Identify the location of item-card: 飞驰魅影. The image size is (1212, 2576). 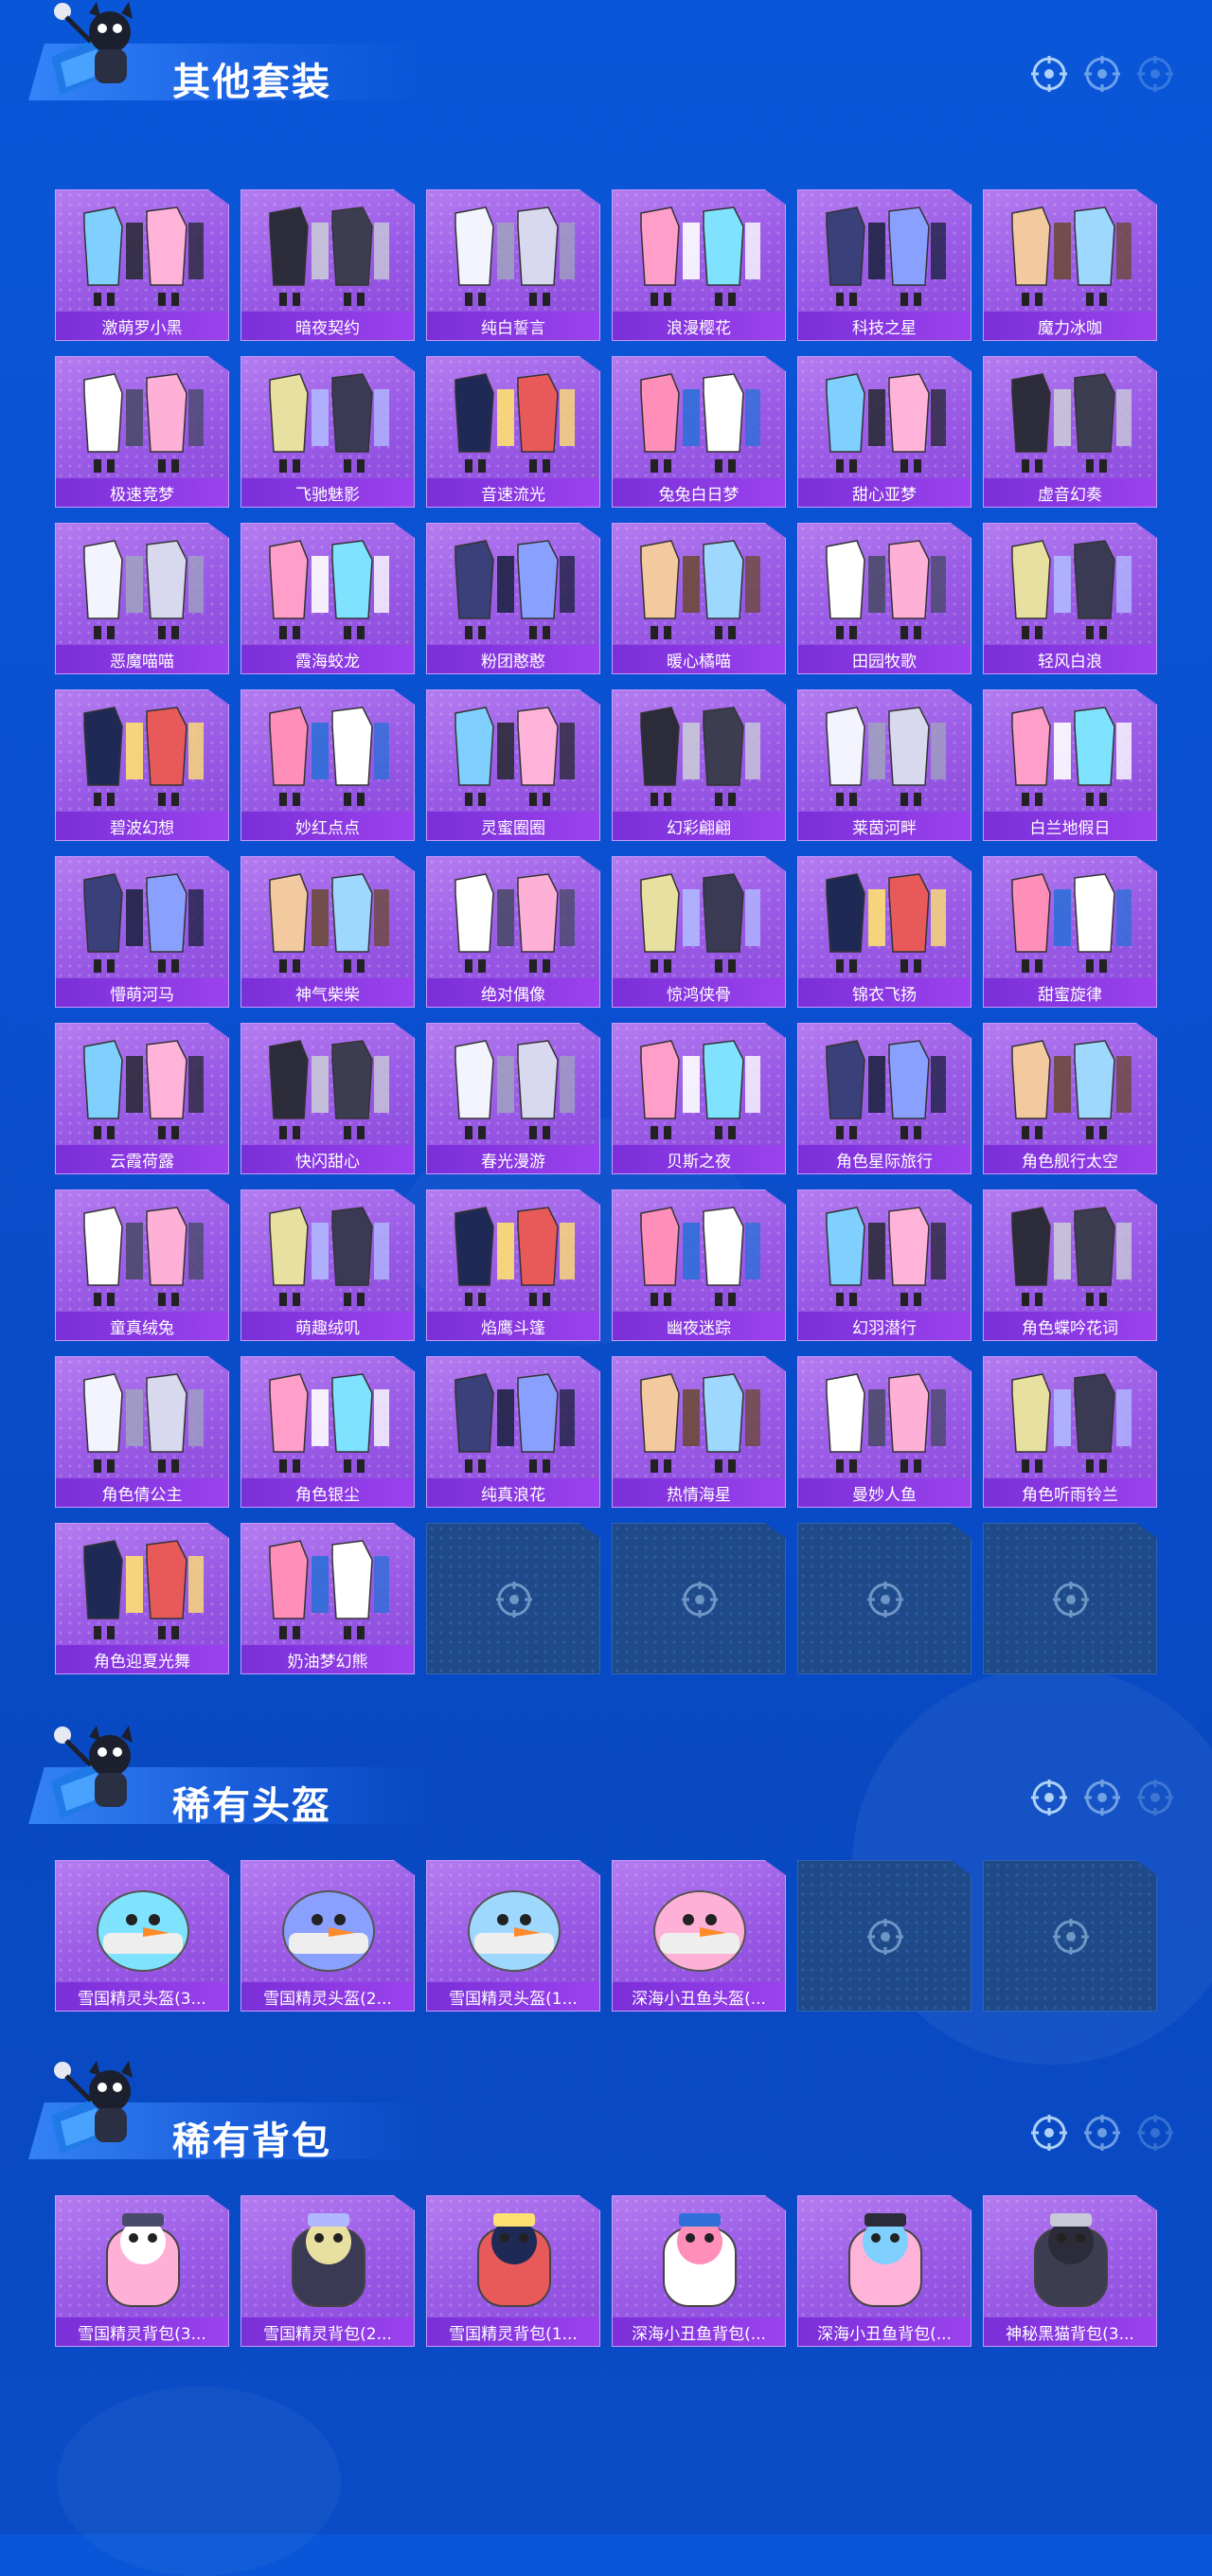
(328, 432).